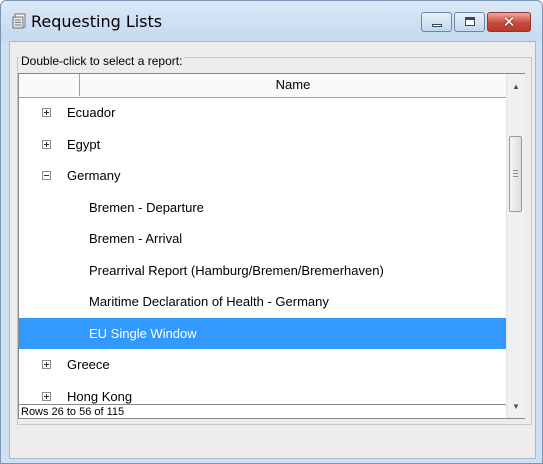 Image resolution: width=543 pixels, height=464 pixels. Describe the element at coordinates (516, 407) in the screenshot. I see `scroll-down-icon: ▼` at that location.